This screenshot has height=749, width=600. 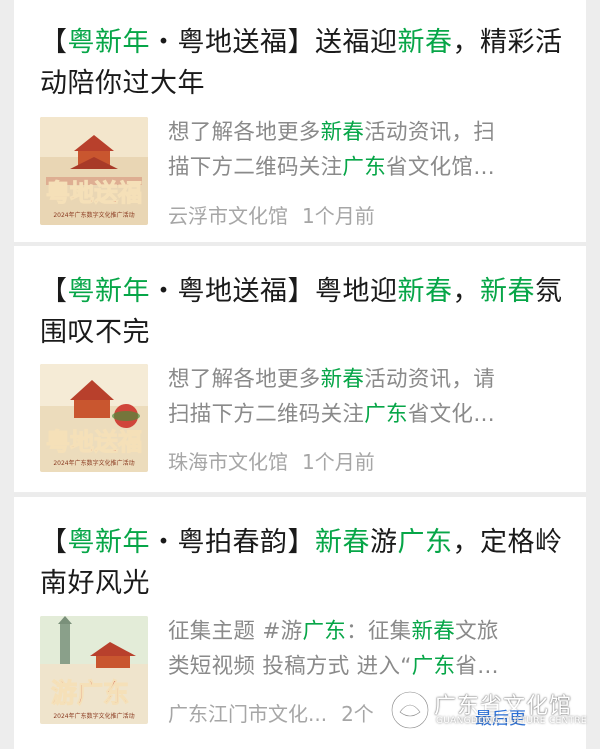 I want to click on watermark-logo-icon, so click(x=410, y=710).